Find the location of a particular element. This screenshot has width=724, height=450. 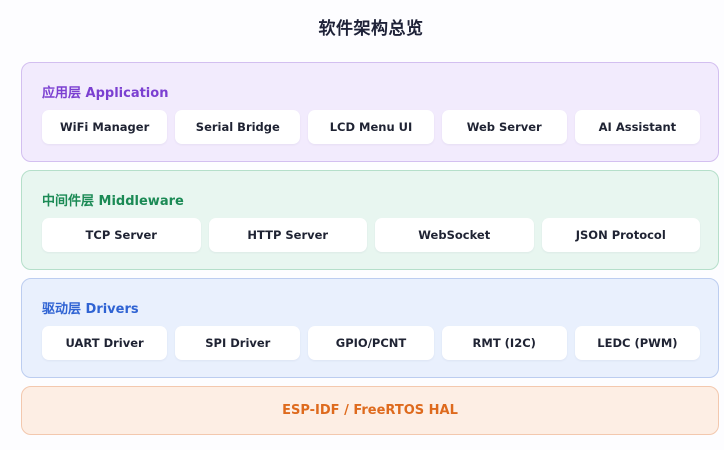

module-ai-assistant: AI Assistant is located at coordinates (637, 127).